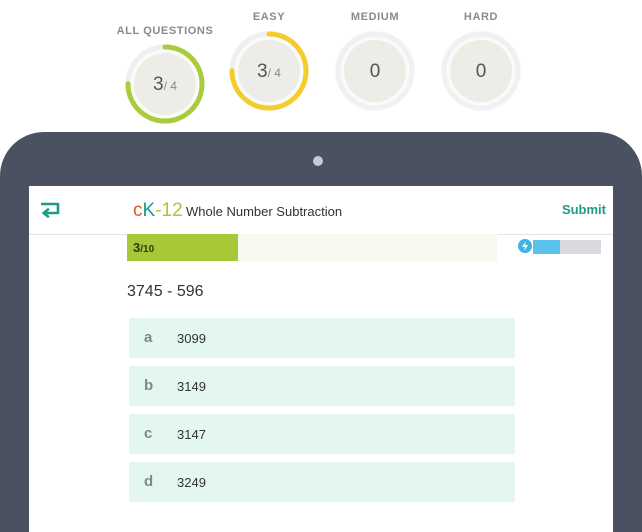 This screenshot has height=532, width=642. Describe the element at coordinates (322, 482) in the screenshot. I see `answer-option-d: d 3249` at that location.